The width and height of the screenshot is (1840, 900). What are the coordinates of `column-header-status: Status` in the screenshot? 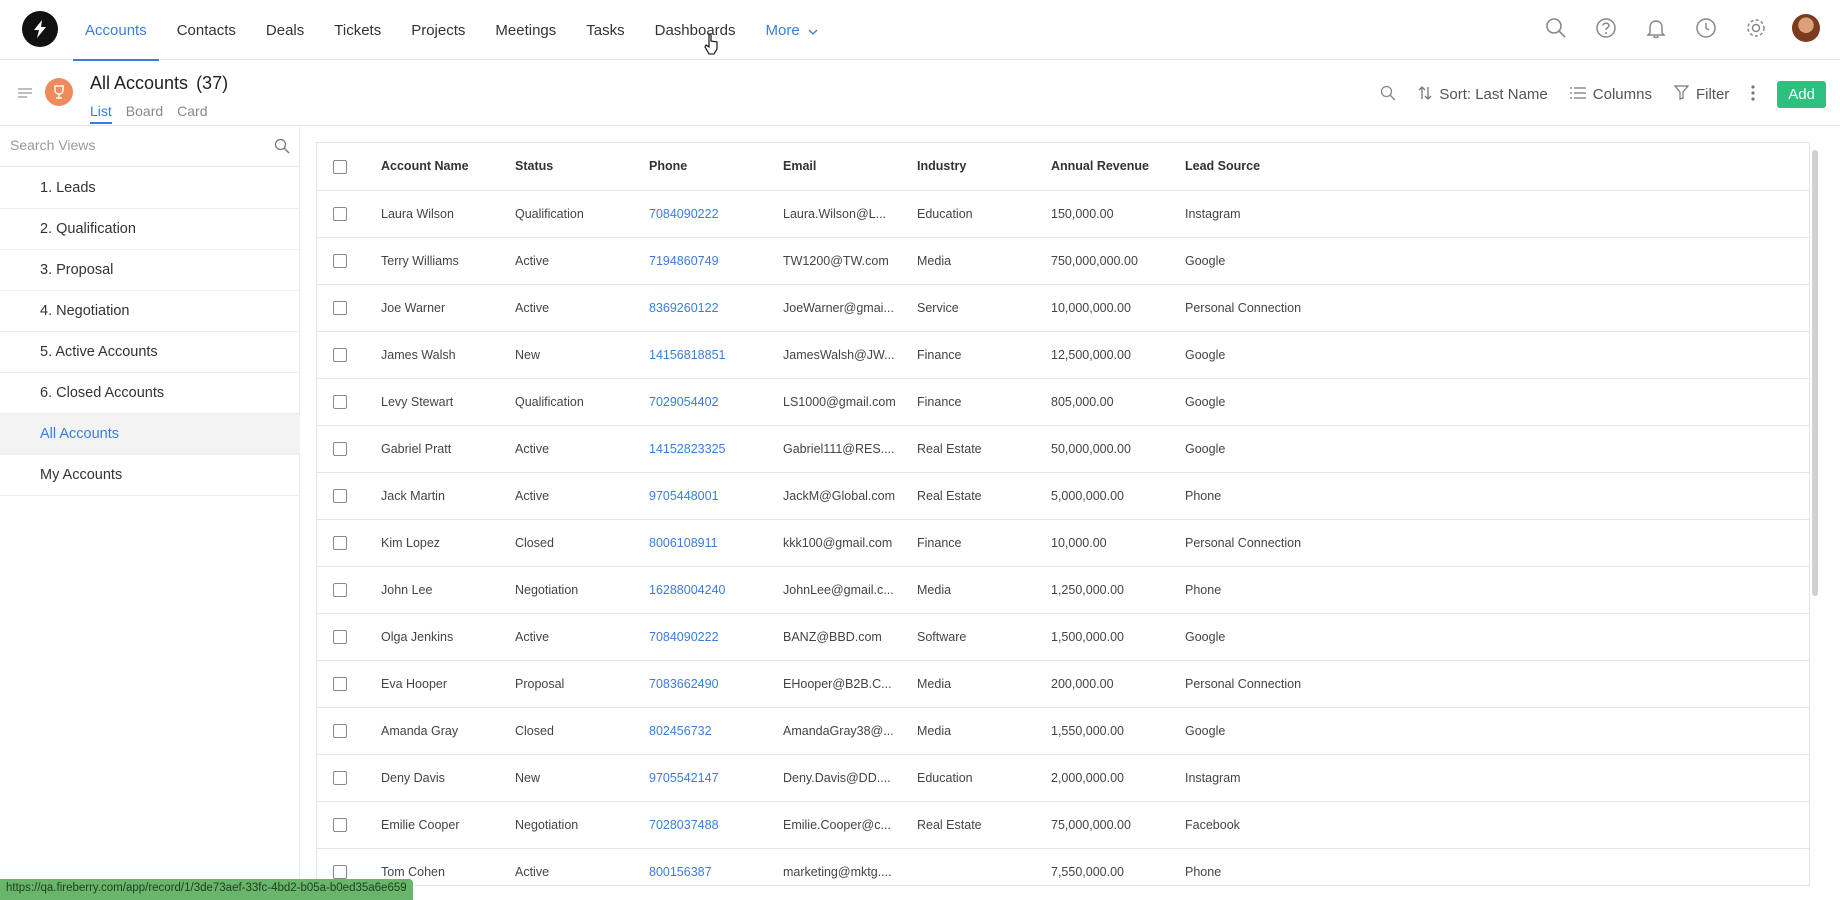 It's located at (582, 167).